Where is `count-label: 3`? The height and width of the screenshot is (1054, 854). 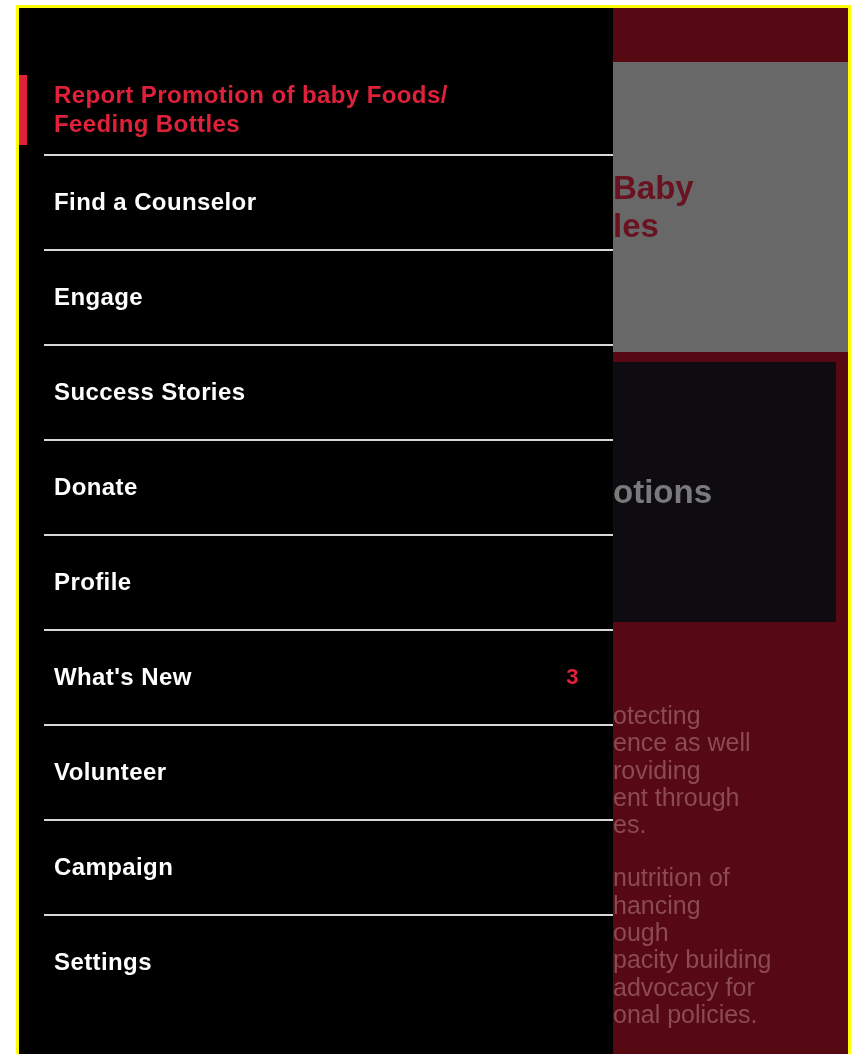 count-label: 3 is located at coordinates (572, 677).